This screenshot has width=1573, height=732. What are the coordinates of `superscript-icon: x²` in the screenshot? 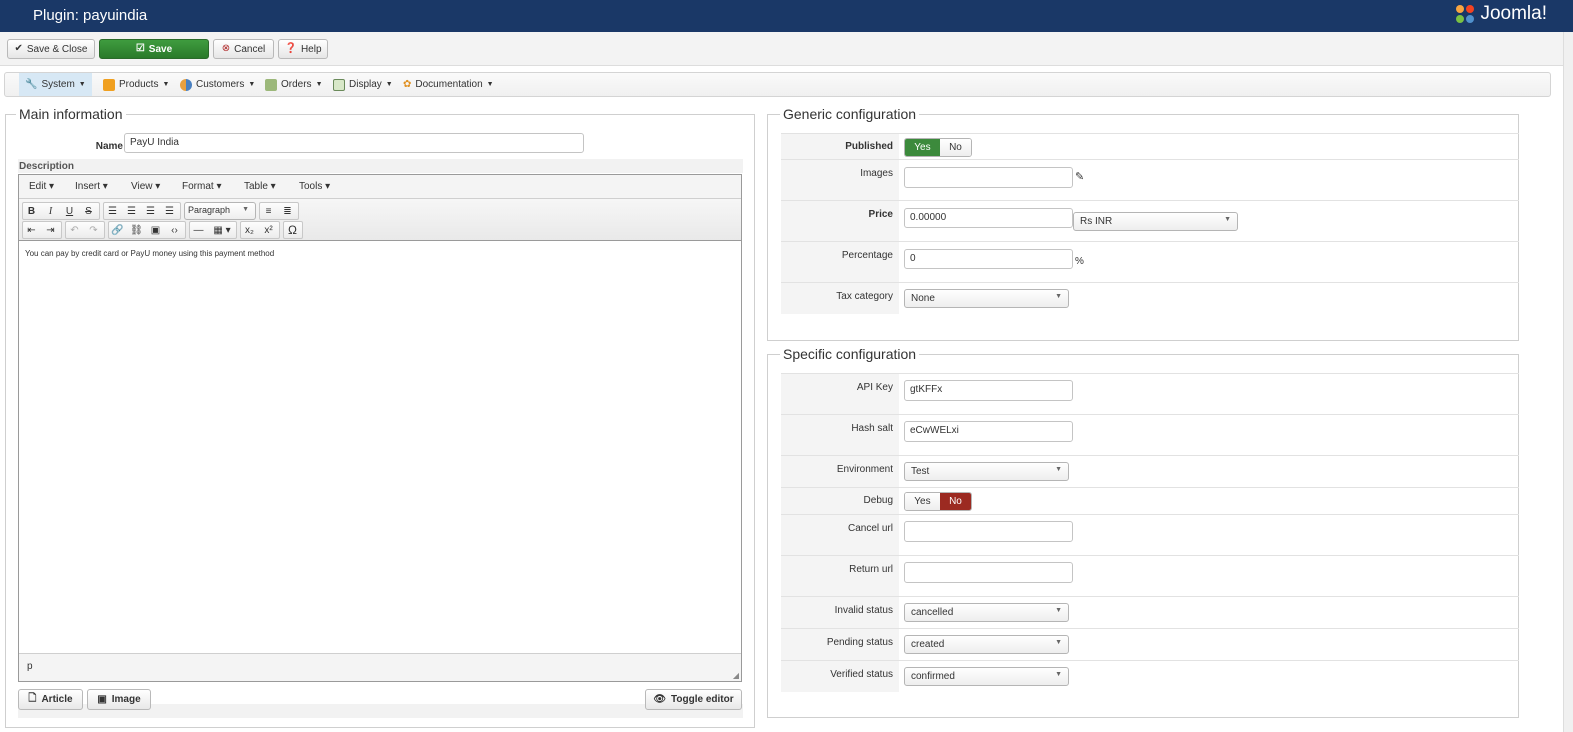 It's located at (268, 230).